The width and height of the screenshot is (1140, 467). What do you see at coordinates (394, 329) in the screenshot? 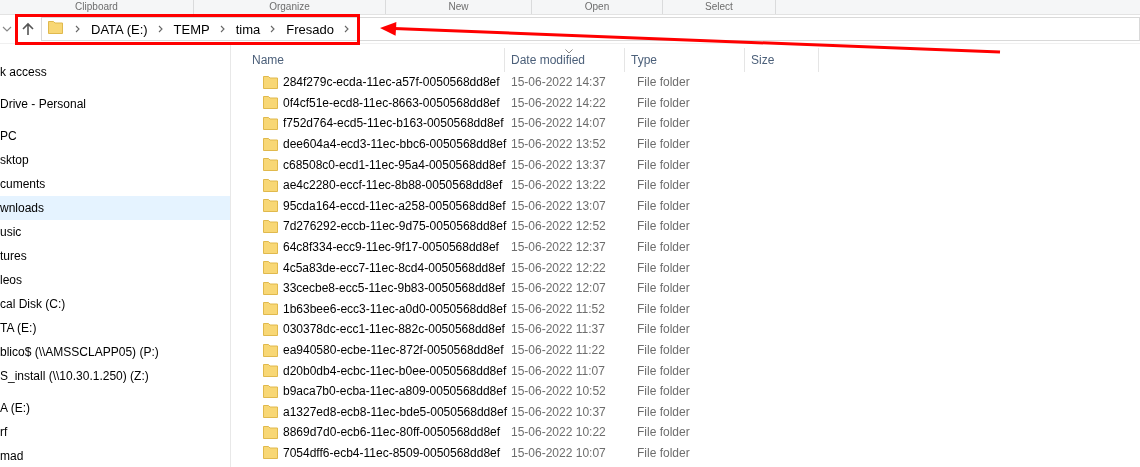
I see `file-name: 030378dc-ecc1-11ec-882c-0050568dd8ef` at bounding box center [394, 329].